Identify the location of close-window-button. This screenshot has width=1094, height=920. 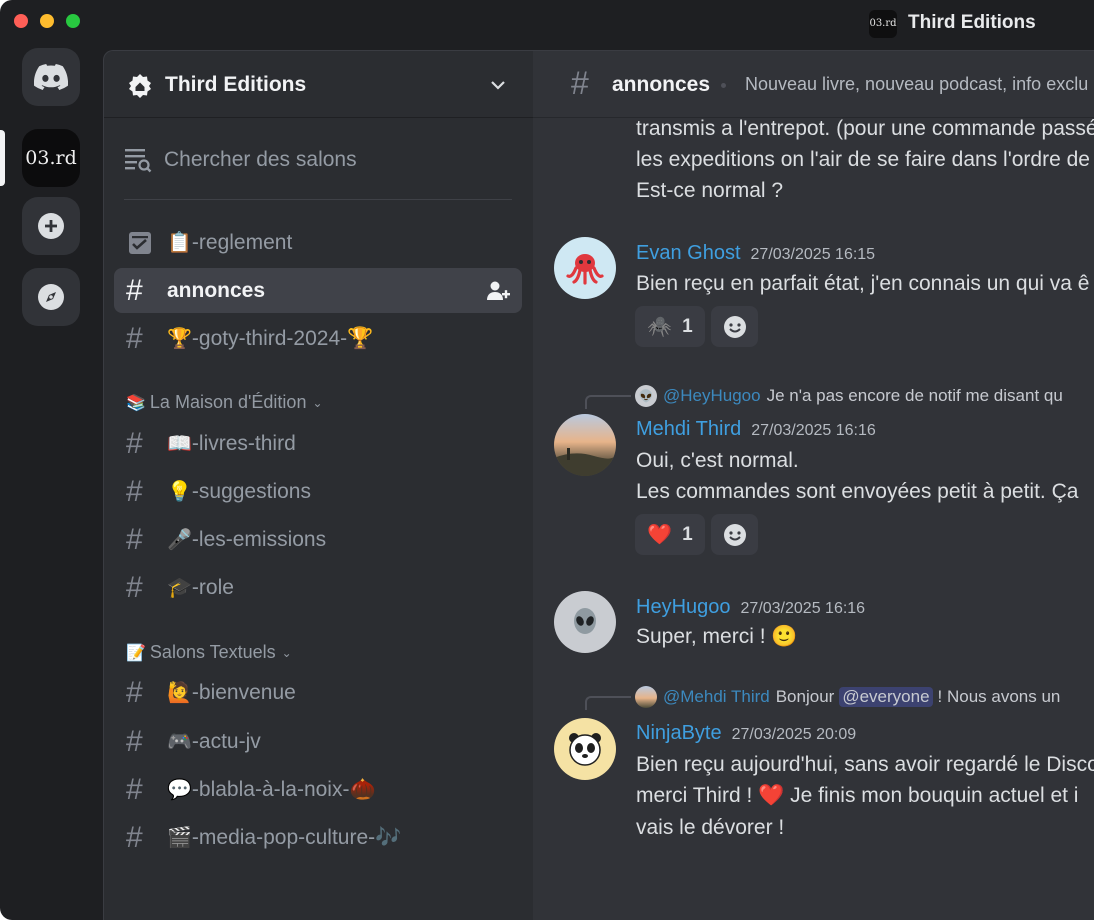
(21, 21).